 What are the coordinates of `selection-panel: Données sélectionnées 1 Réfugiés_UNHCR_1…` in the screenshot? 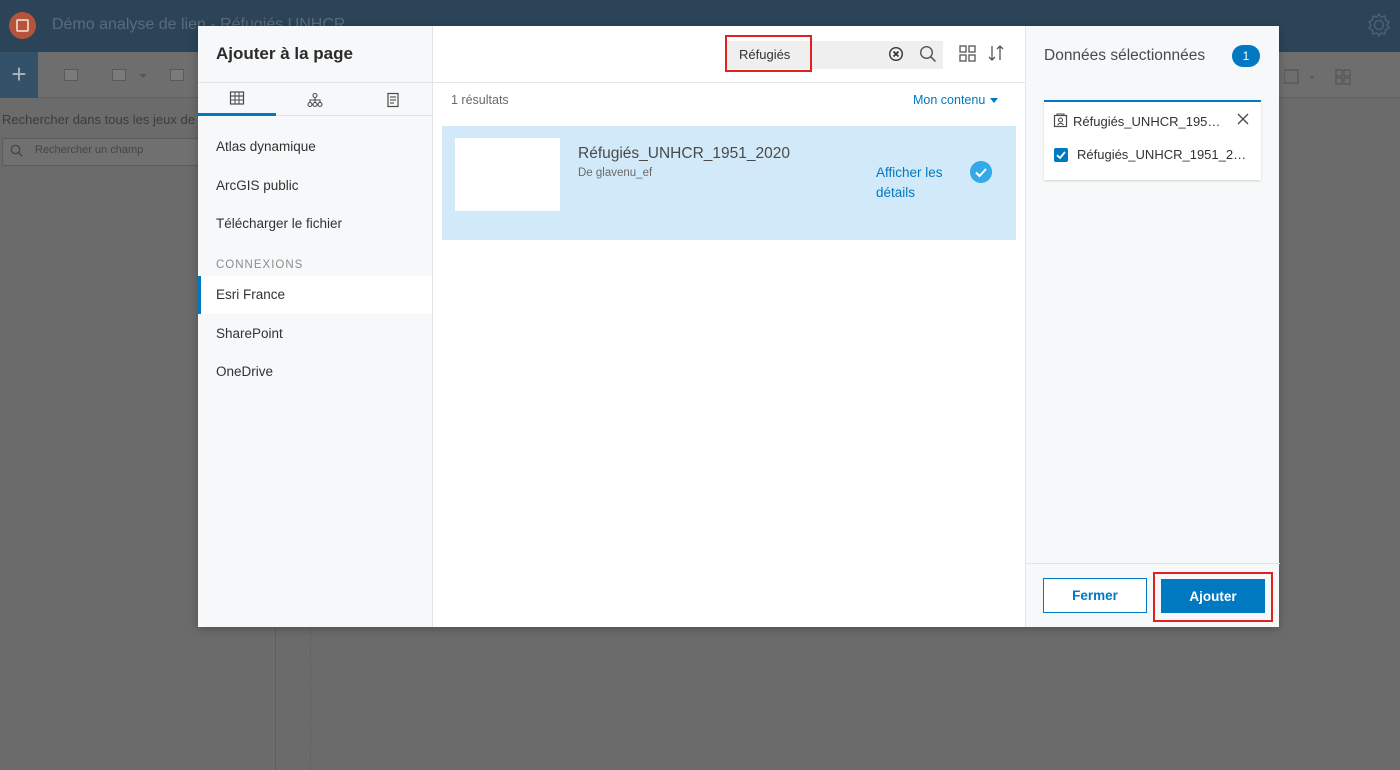 It's located at (1152, 326).